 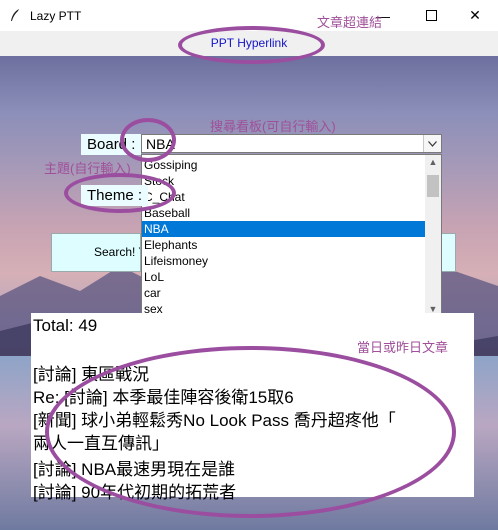 What do you see at coordinates (291, 143) in the screenshot?
I see `board-combobox: NBA` at bounding box center [291, 143].